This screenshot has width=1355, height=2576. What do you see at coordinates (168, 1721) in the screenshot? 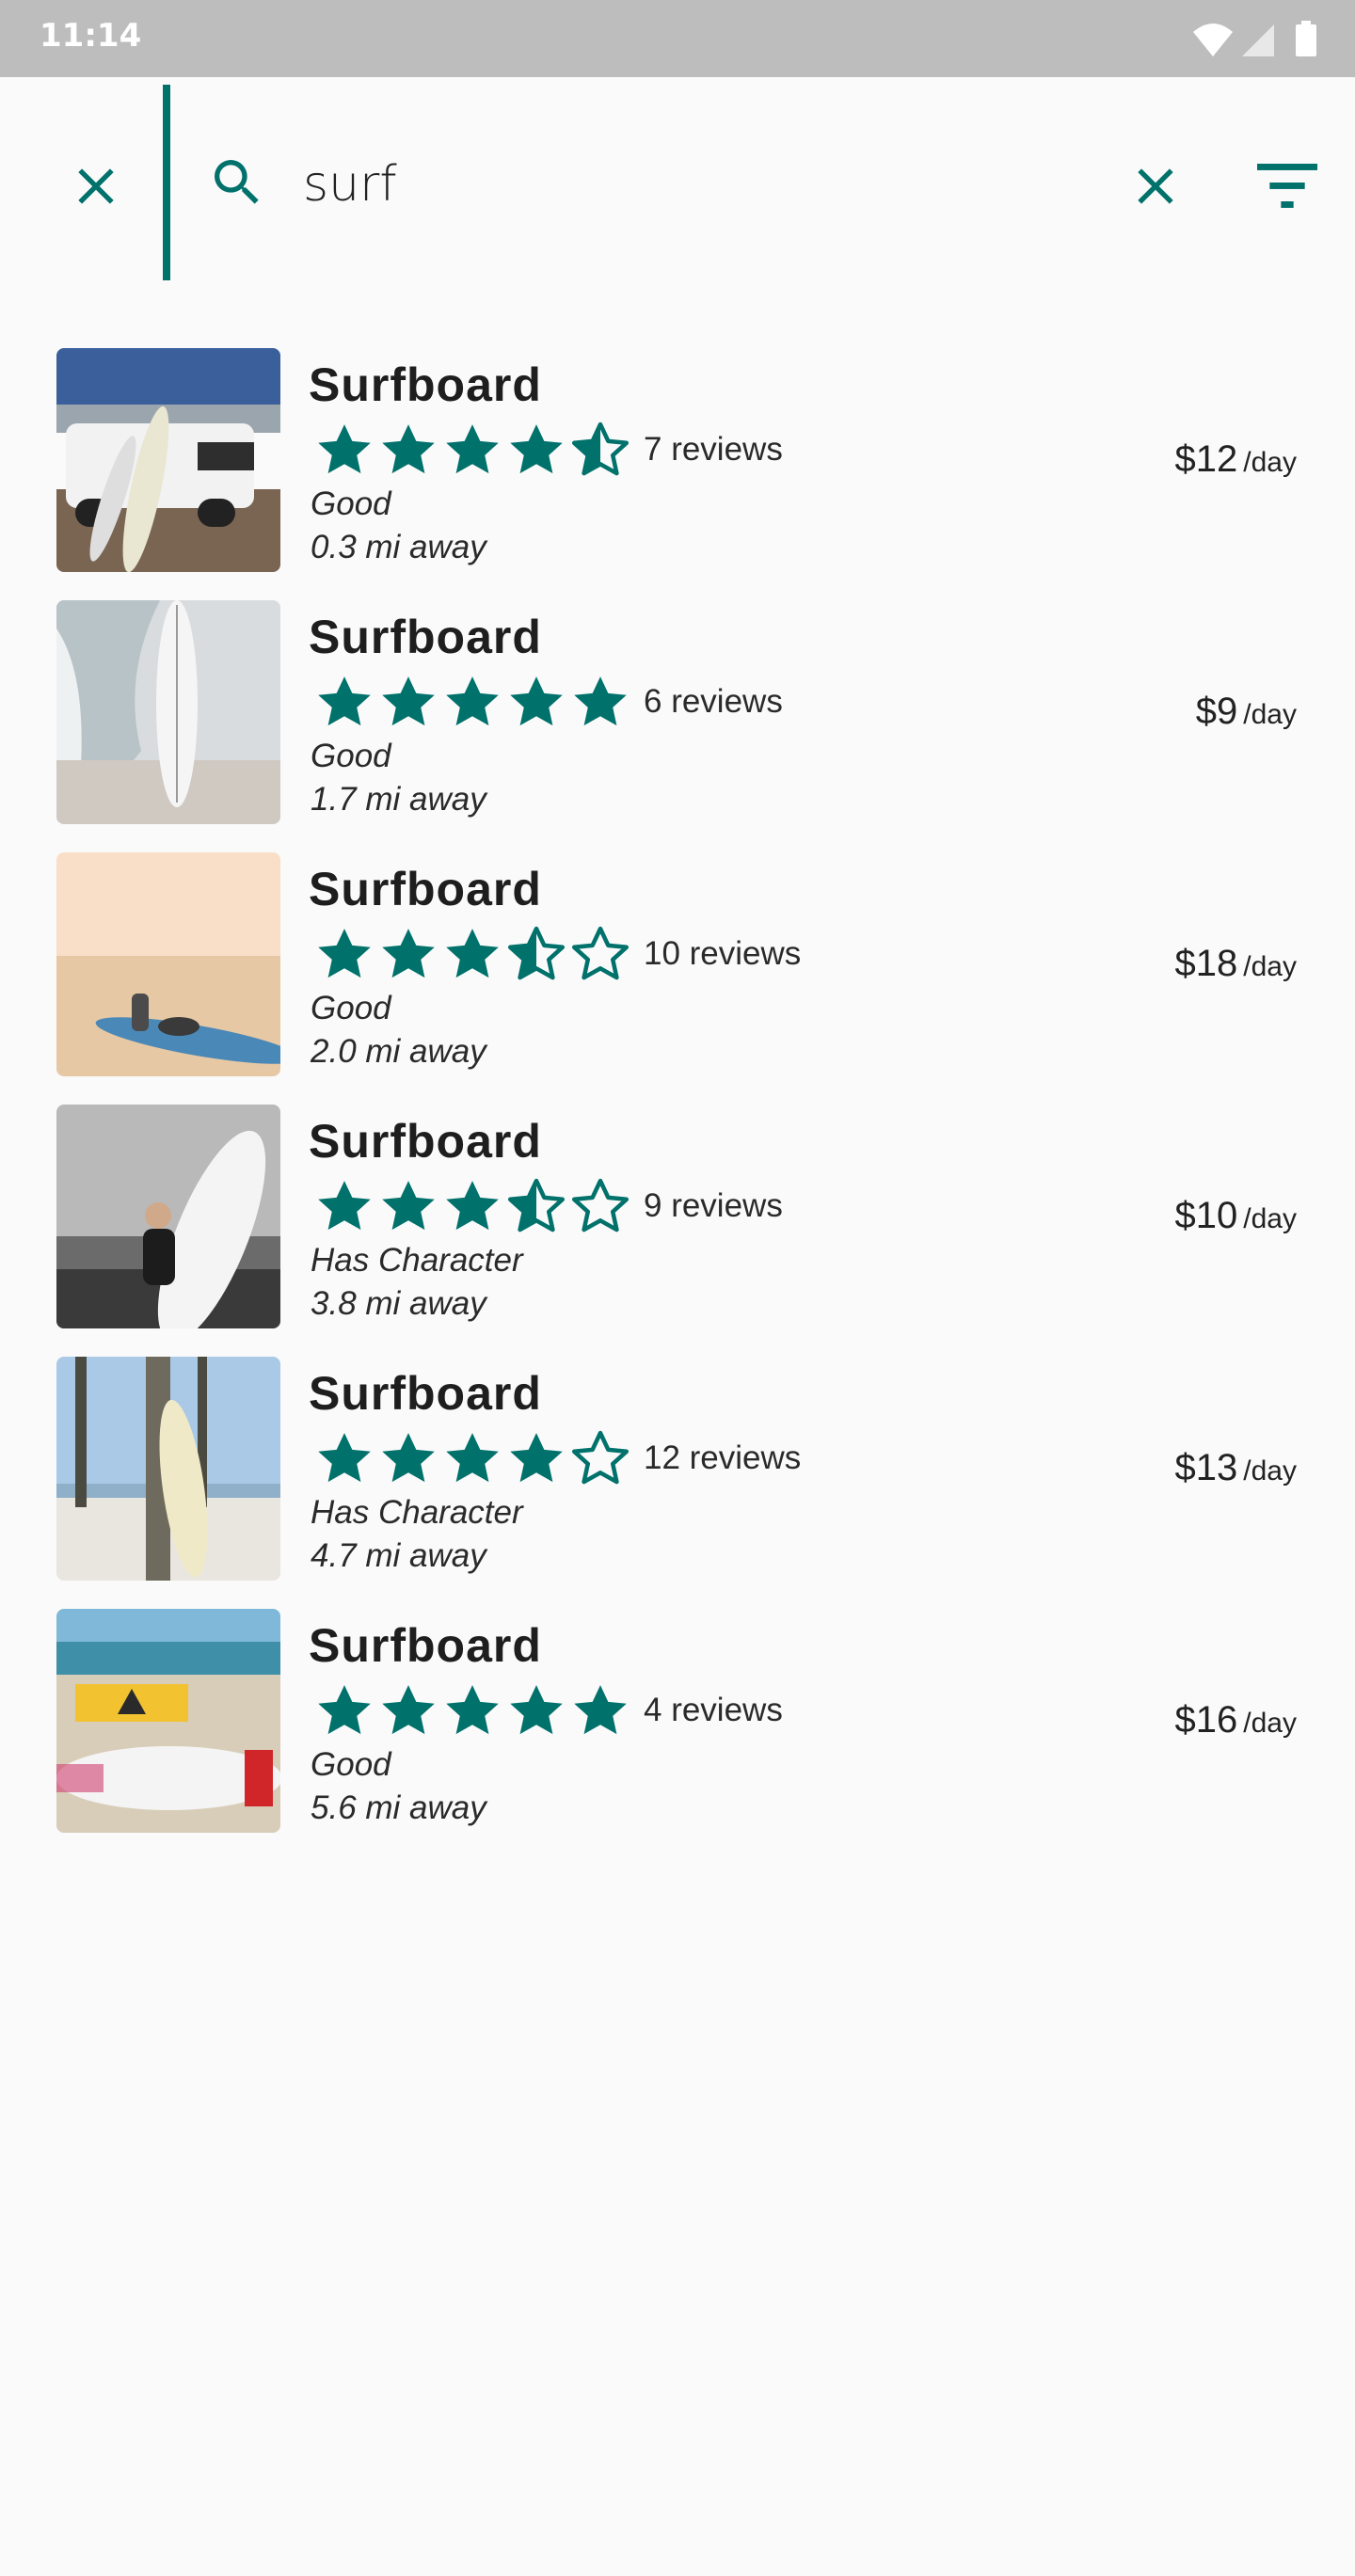
I see `board-by-warning-sign-photo` at bounding box center [168, 1721].